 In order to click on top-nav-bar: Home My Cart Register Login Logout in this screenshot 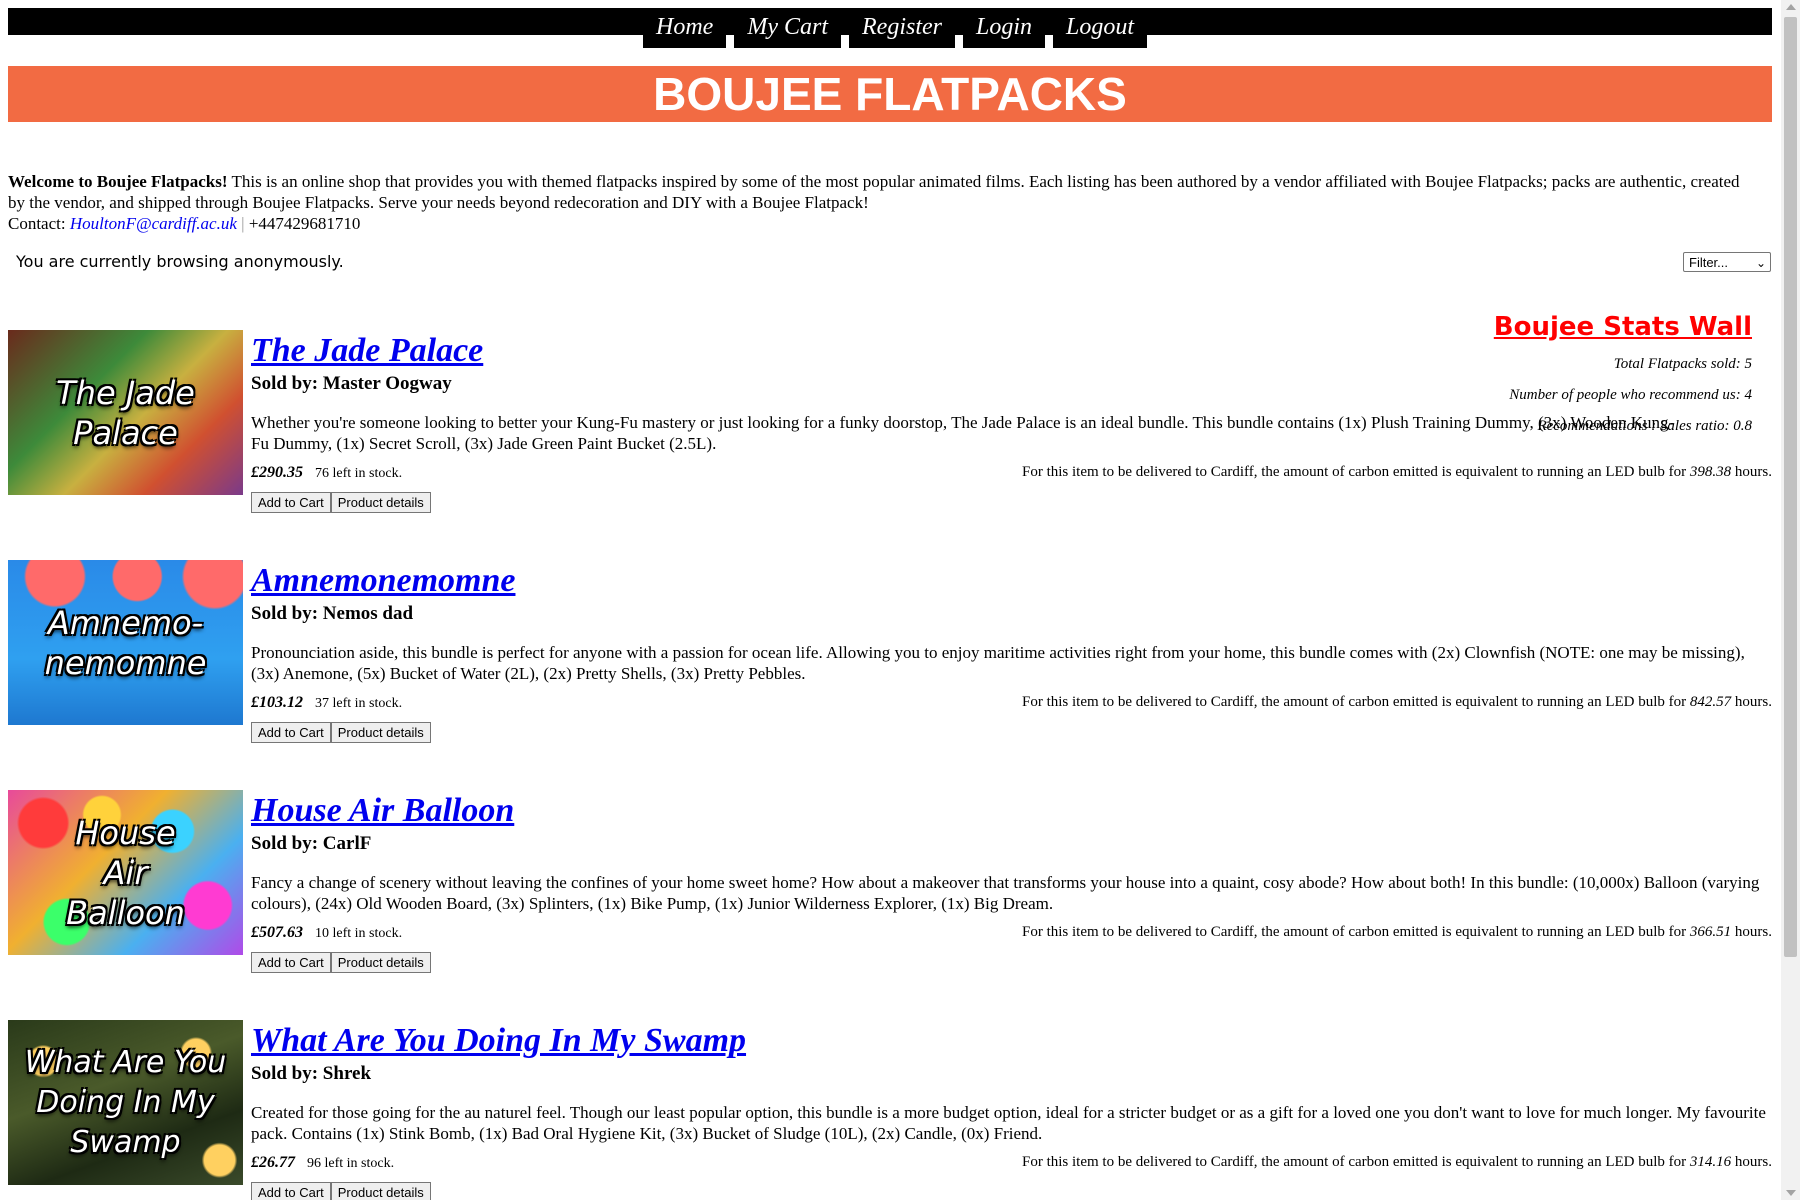, I will do `click(890, 28)`.